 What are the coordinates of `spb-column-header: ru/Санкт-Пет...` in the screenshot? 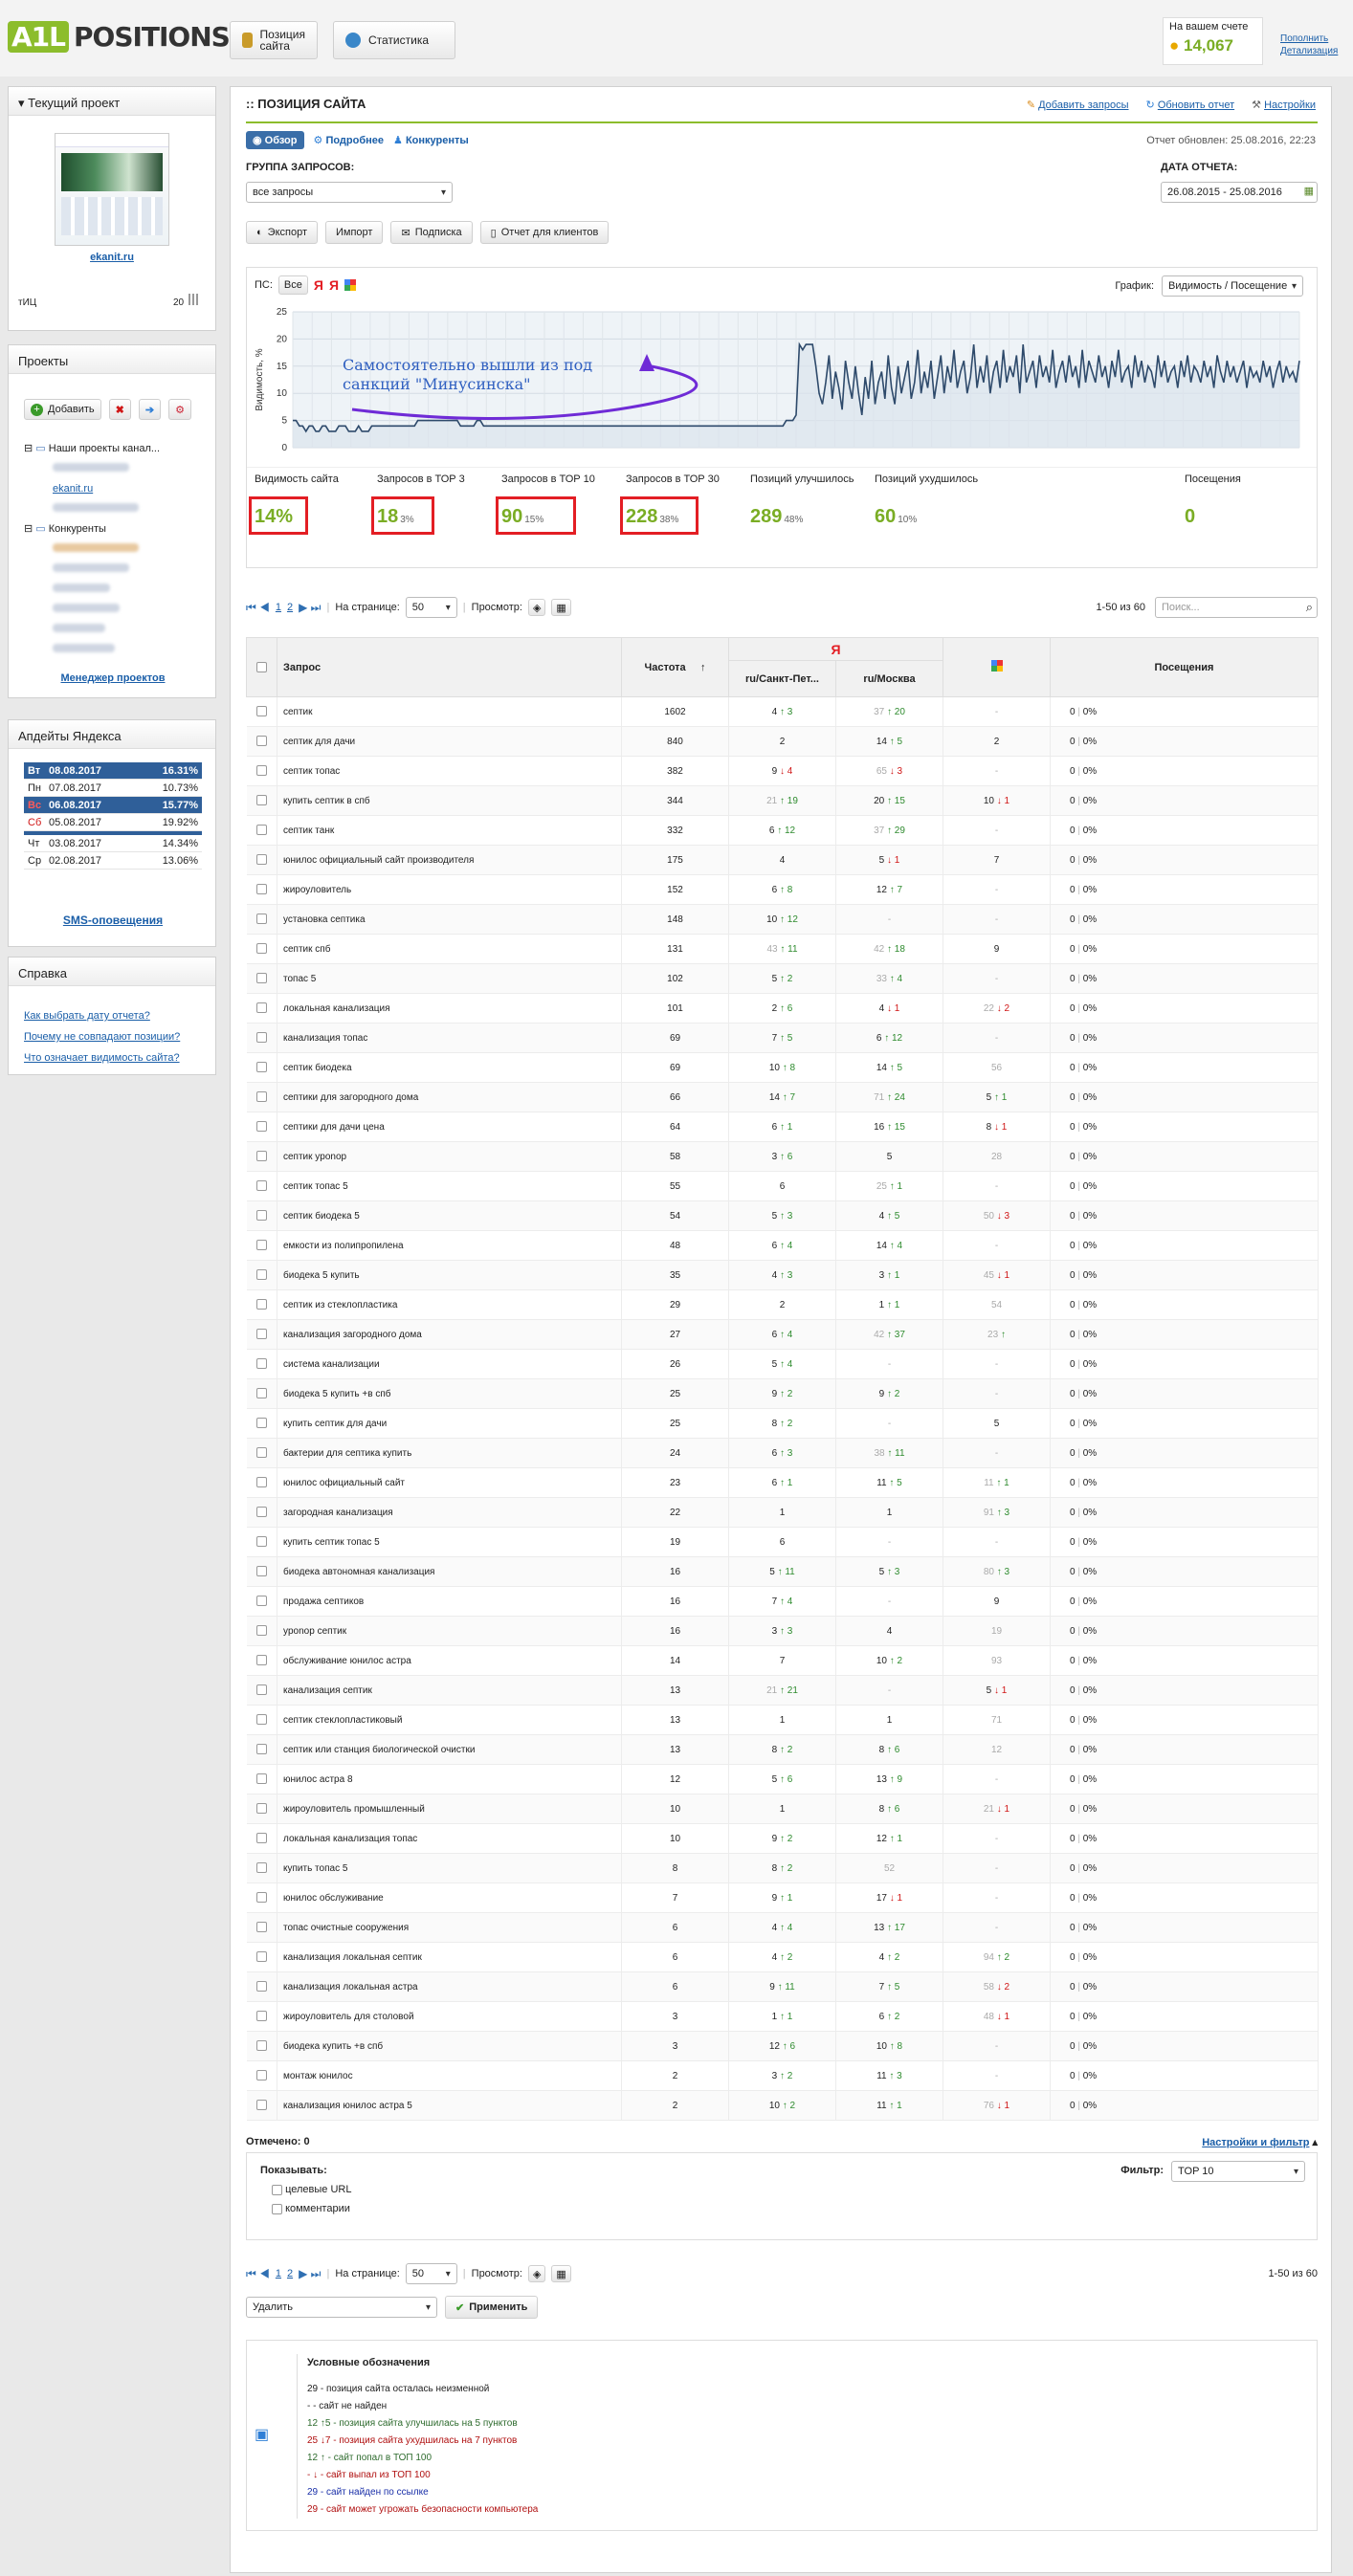 It's located at (782, 678).